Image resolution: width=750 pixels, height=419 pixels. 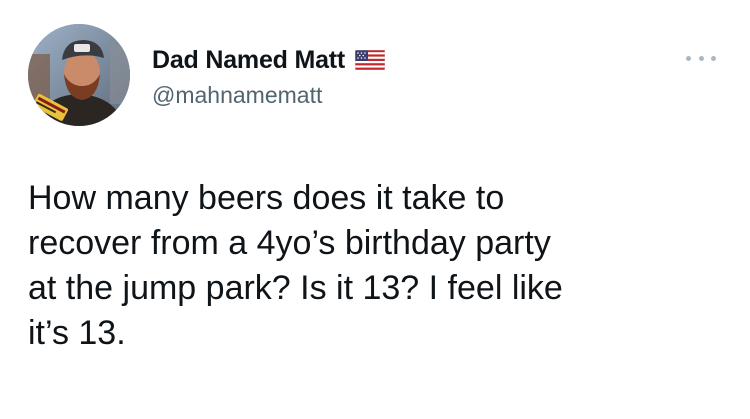 I want to click on avatar-image, so click(x=79, y=75).